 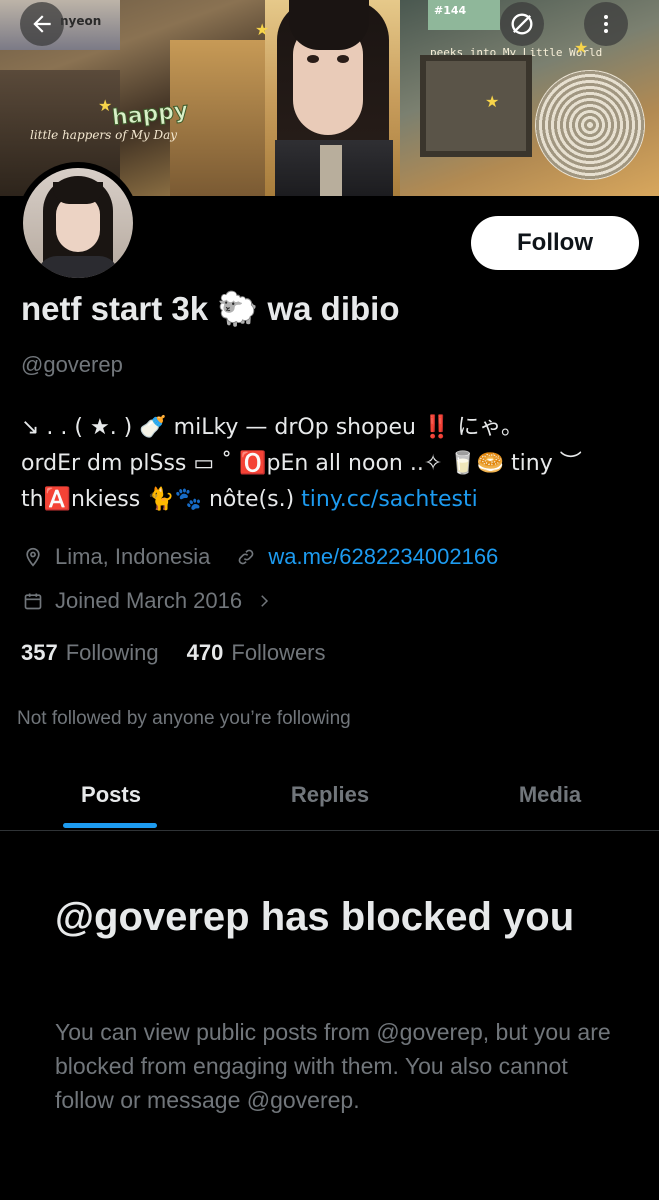 I want to click on bio-line-3: th🅰️nkiess 🐈🐾 nôte(s.) tiny.cc/sachtesti, so click(x=331, y=500).